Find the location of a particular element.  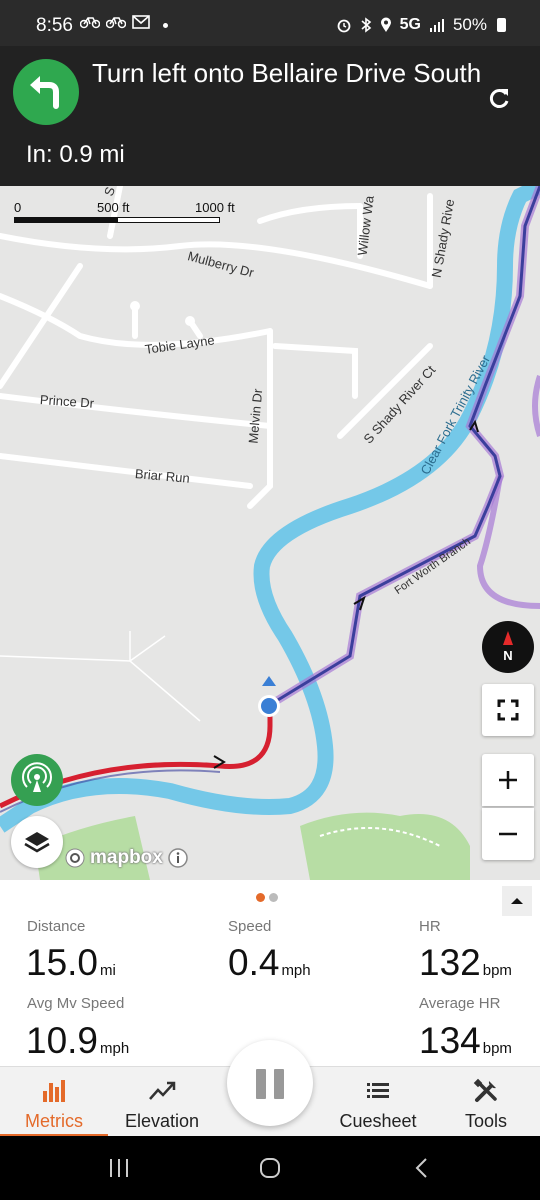

tab-label: Tools is located at coordinates (486, 1121).